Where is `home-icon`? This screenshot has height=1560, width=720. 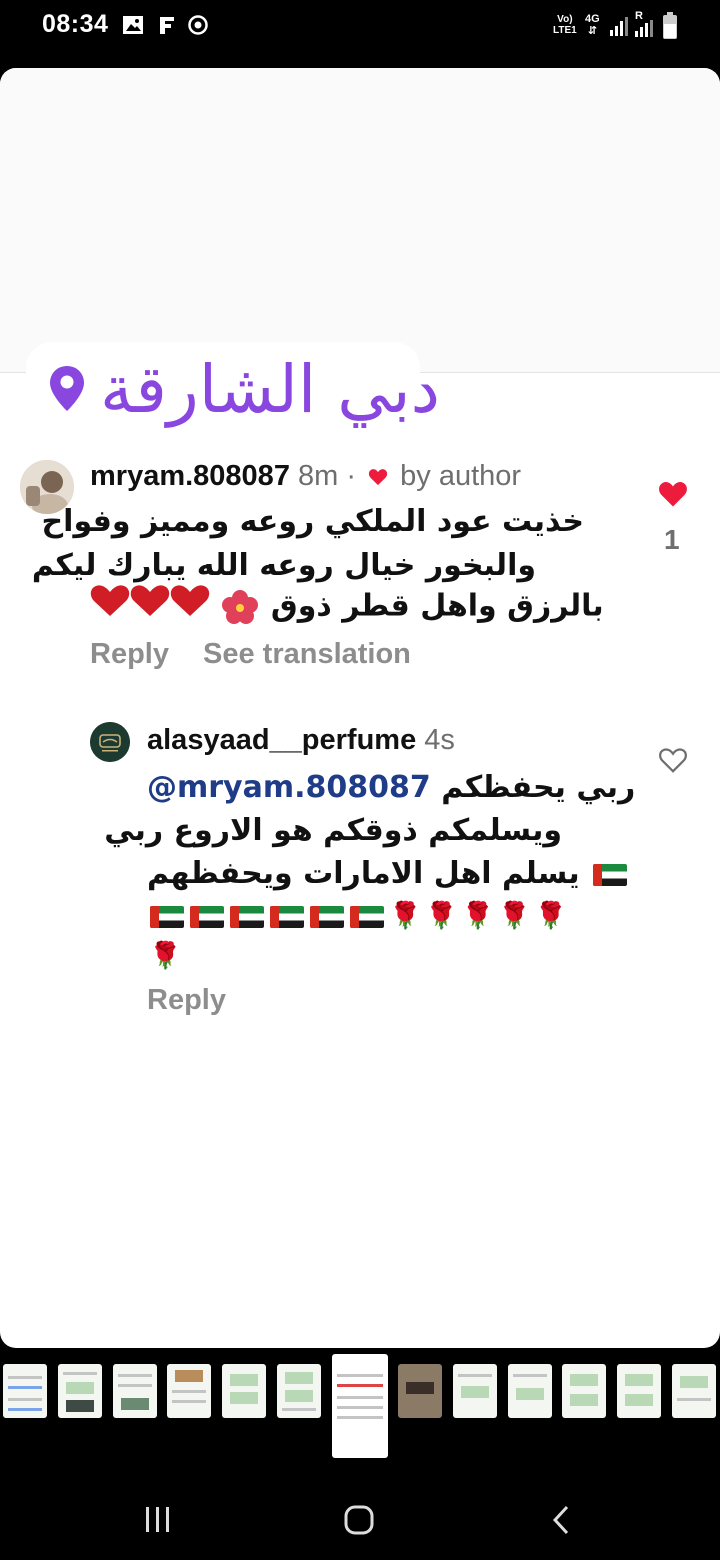
home-icon is located at coordinates (359, 1520).